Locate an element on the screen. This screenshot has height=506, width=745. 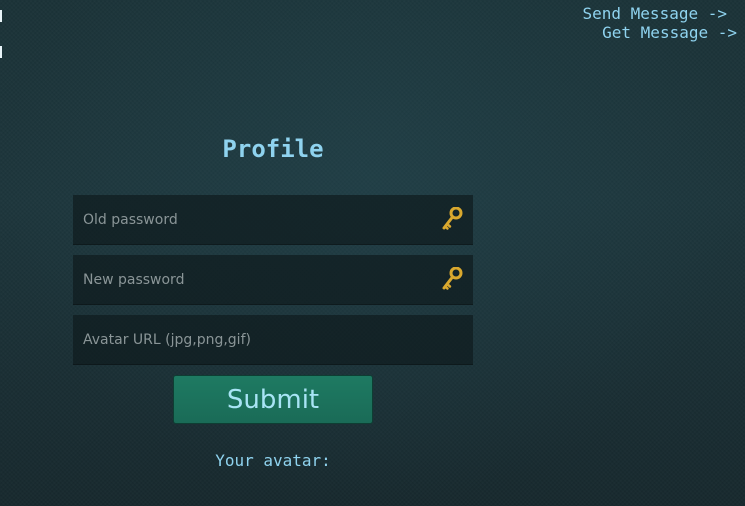
old-password-input is located at coordinates (273, 219).